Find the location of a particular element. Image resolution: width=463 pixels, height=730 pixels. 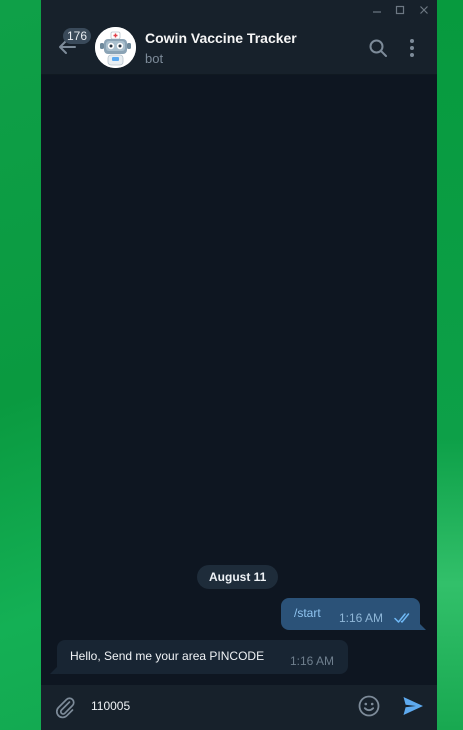

close-icon is located at coordinates (424, 10).